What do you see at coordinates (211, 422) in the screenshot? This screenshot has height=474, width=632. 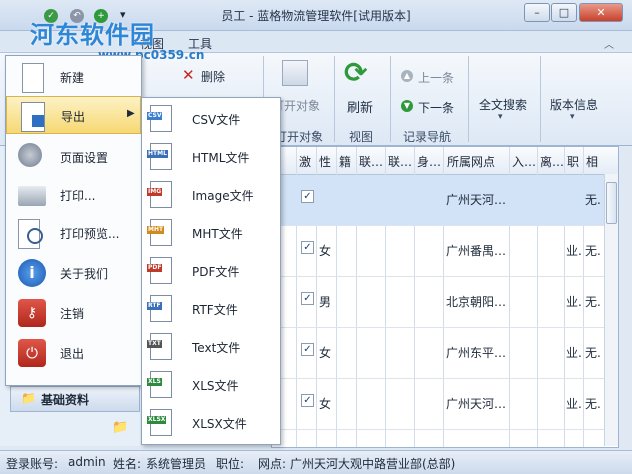 I see `export-xlsx: XLSX XLSX文件` at bounding box center [211, 422].